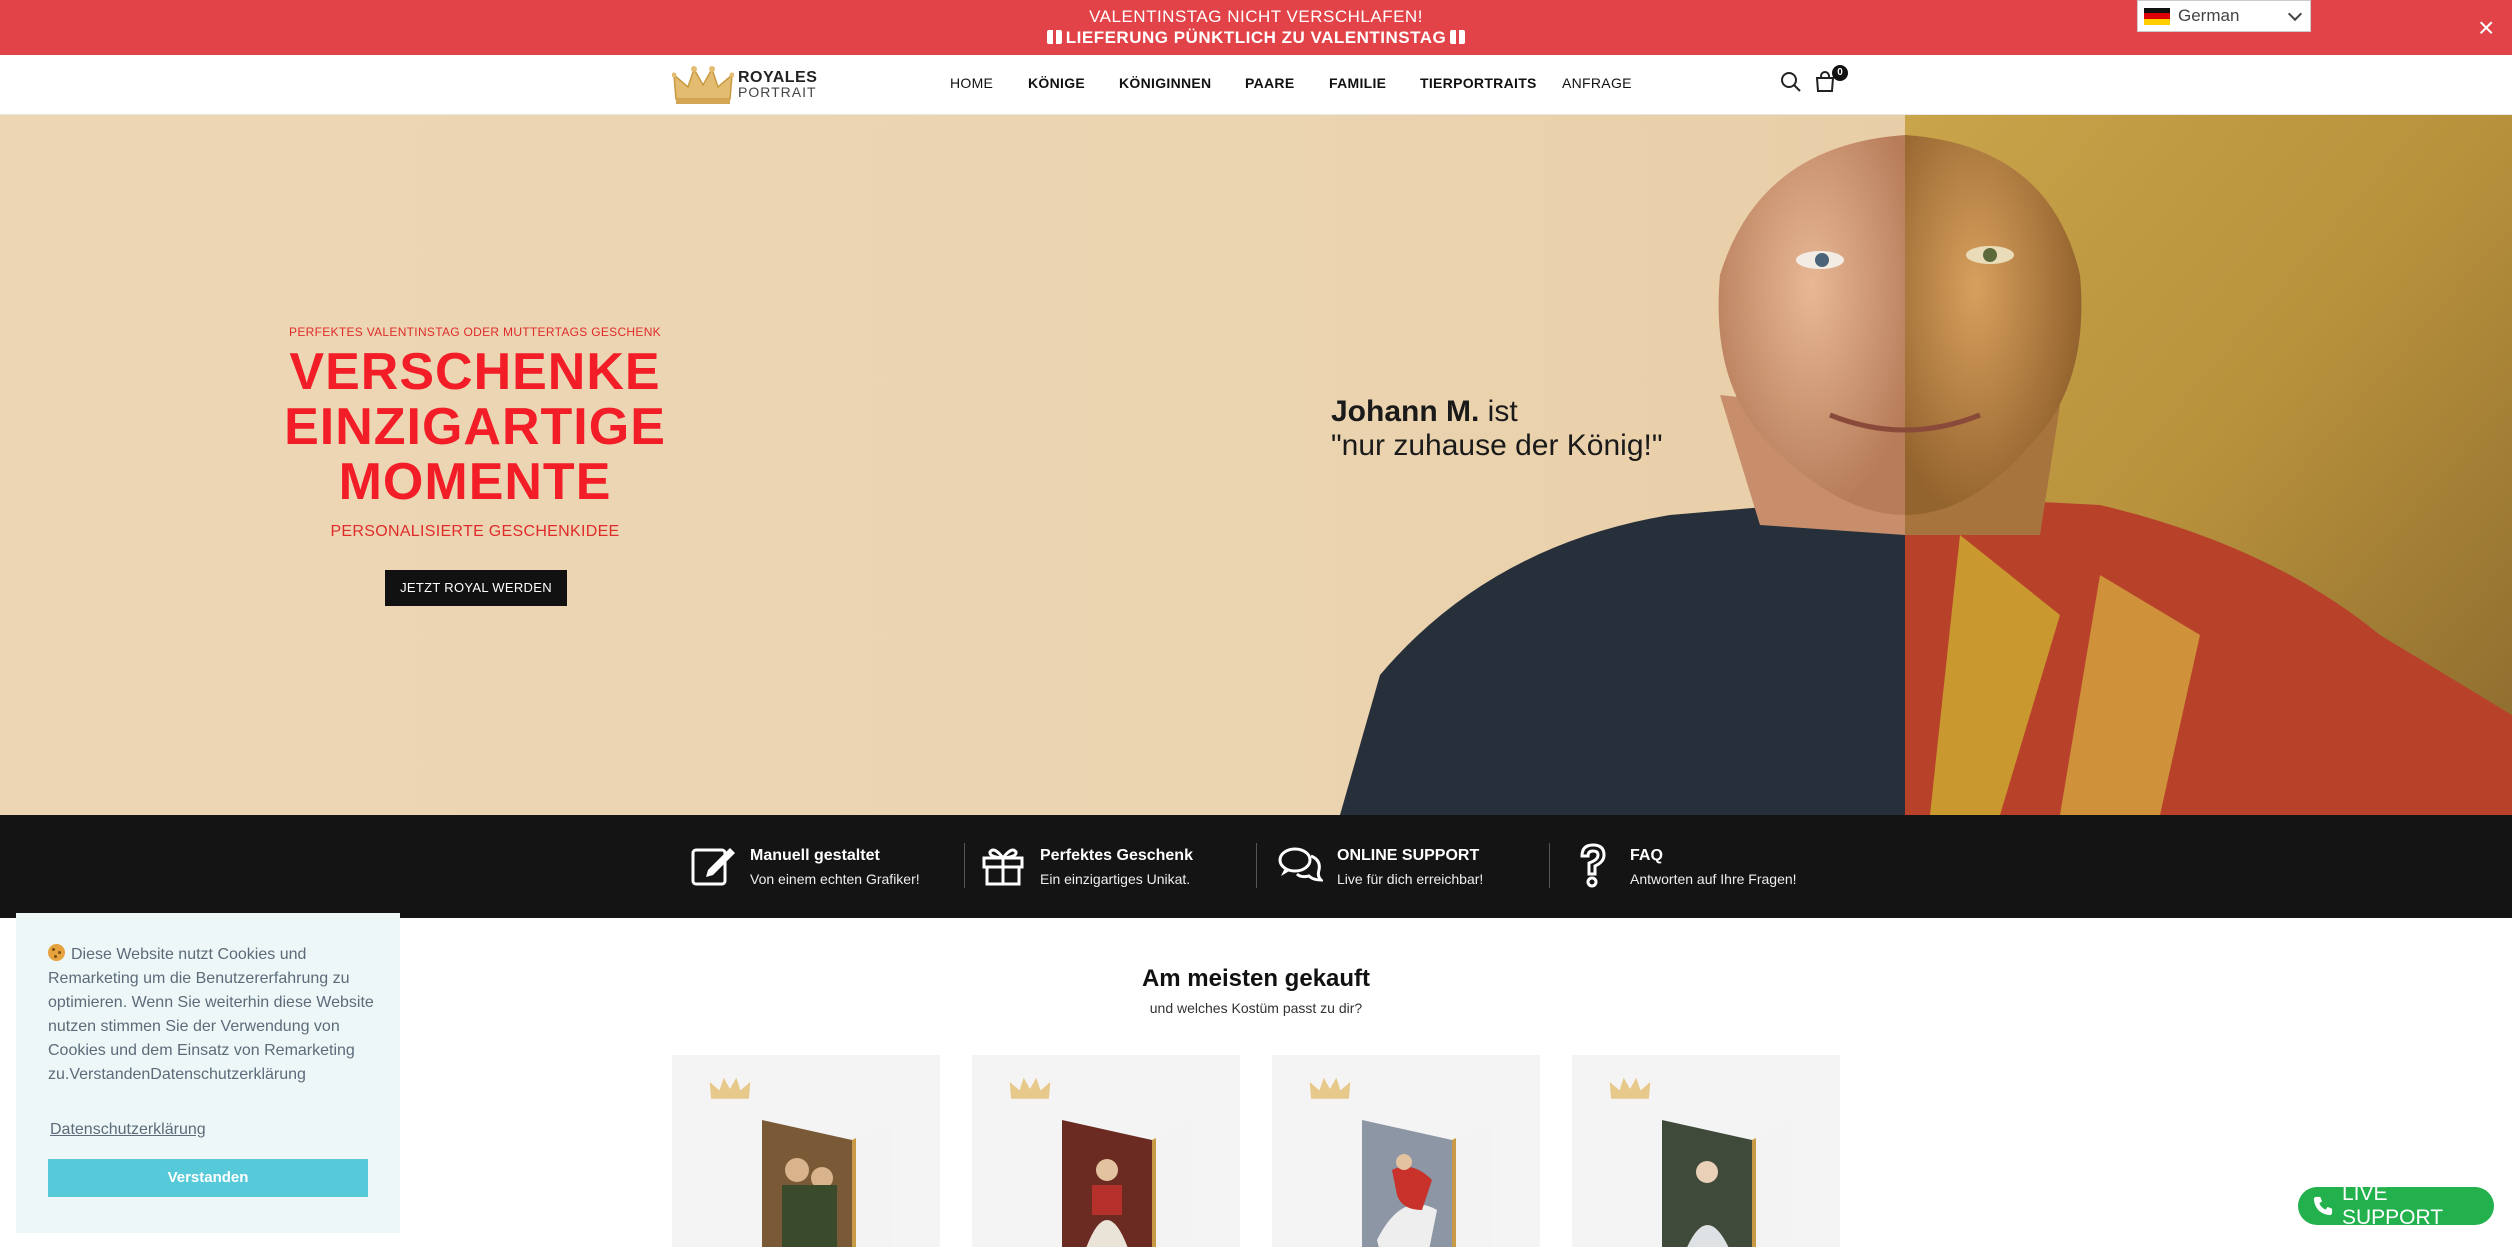  Describe the element at coordinates (1410, 879) in the screenshot. I see `feature-subtitle: Live für dich erreichbar!` at that location.